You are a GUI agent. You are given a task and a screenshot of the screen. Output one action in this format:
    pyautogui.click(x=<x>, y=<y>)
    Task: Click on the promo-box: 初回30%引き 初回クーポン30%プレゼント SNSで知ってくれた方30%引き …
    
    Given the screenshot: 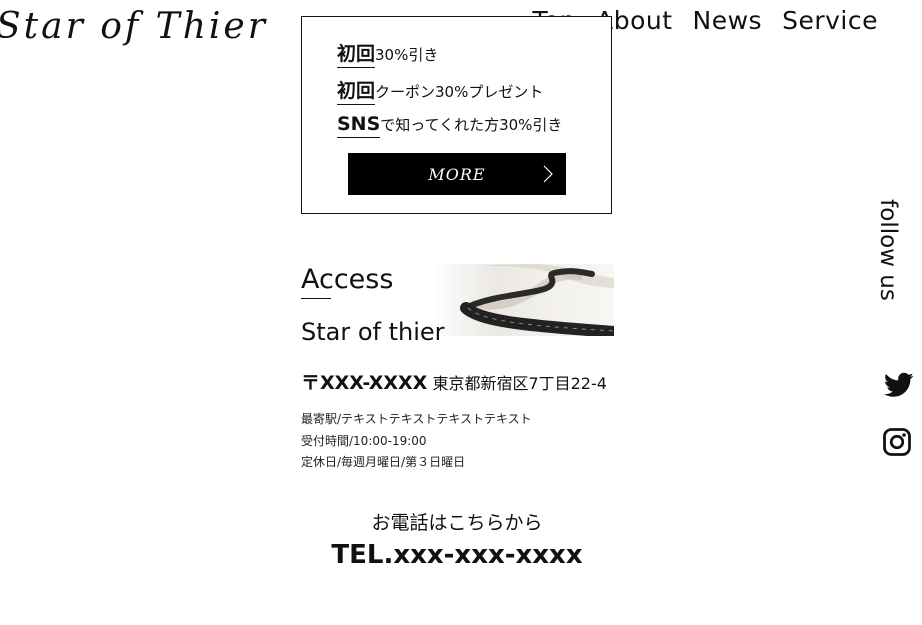 What is the action you would take?
    pyautogui.click(x=456, y=115)
    